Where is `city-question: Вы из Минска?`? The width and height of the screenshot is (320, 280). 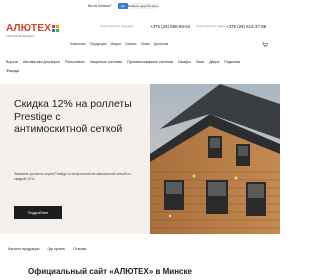
city-question: Вы из Минска? is located at coordinates (100, 6).